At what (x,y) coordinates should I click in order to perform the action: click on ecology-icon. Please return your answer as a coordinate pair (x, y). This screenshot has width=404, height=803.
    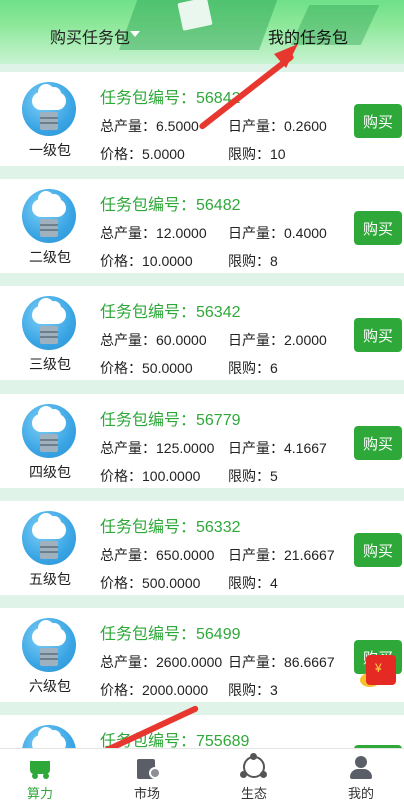
    Looking at the image, I should click on (254, 766).